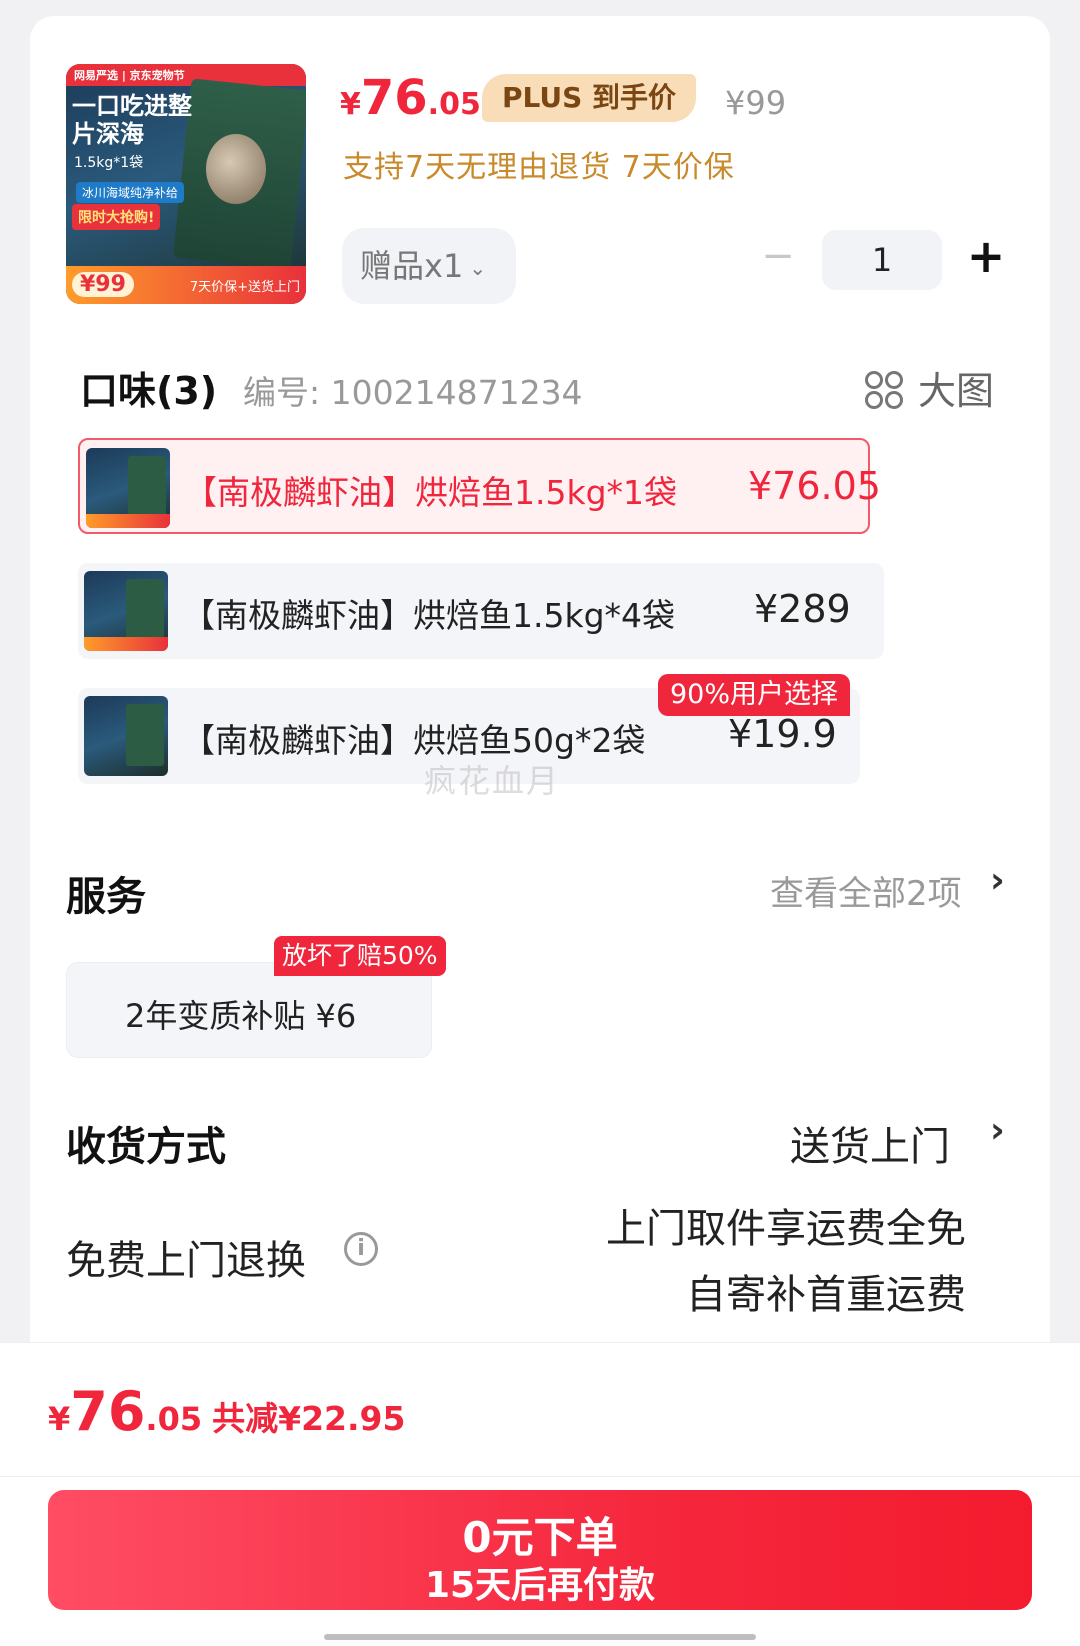 The width and height of the screenshot is (1080, 1646). What do you see at coordinates (309, 1418) in the screenshot?
I see `total-savings: 共减¥22.95` at bounding box center [309, 1418].